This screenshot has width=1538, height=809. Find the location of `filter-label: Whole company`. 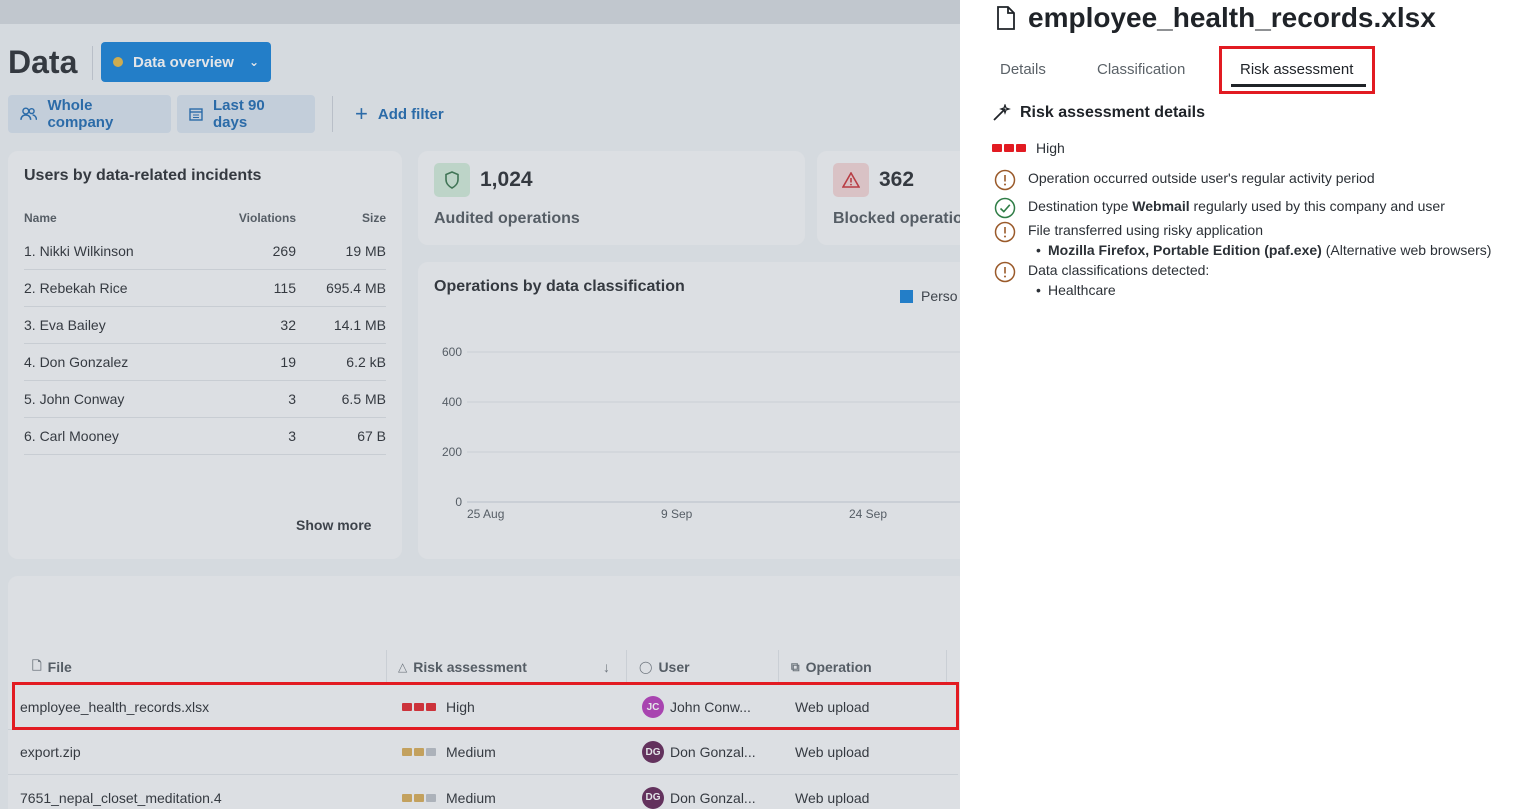

filter-label: Whole company is located at coordinates (80, 114).